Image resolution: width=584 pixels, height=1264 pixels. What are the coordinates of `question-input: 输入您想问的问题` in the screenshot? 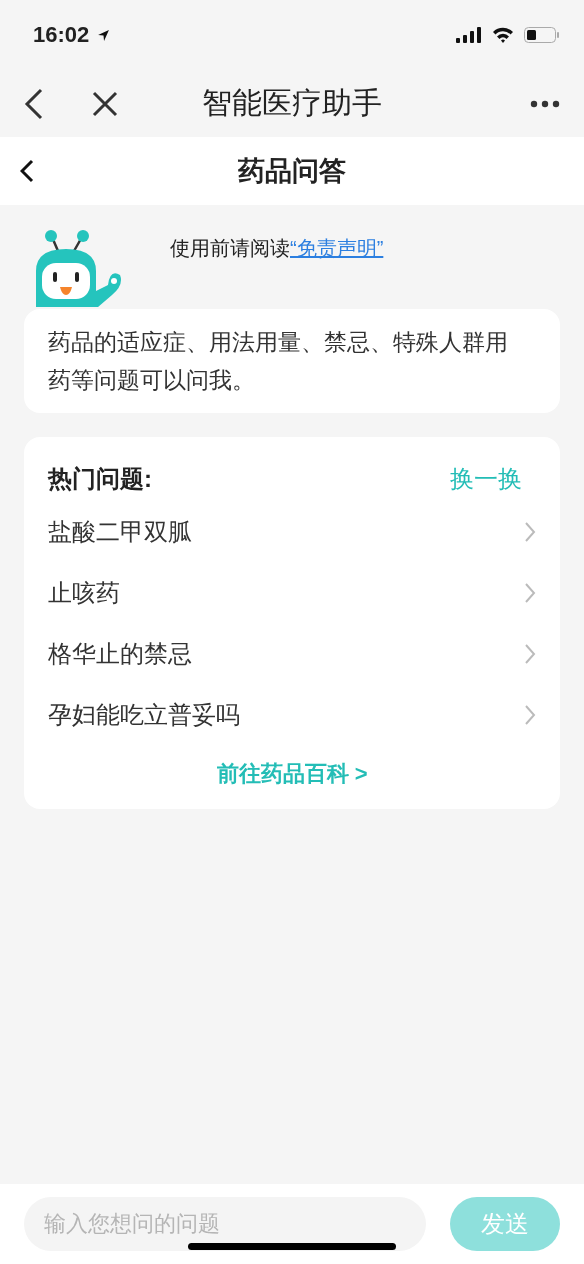 It's located at (225, 1224).